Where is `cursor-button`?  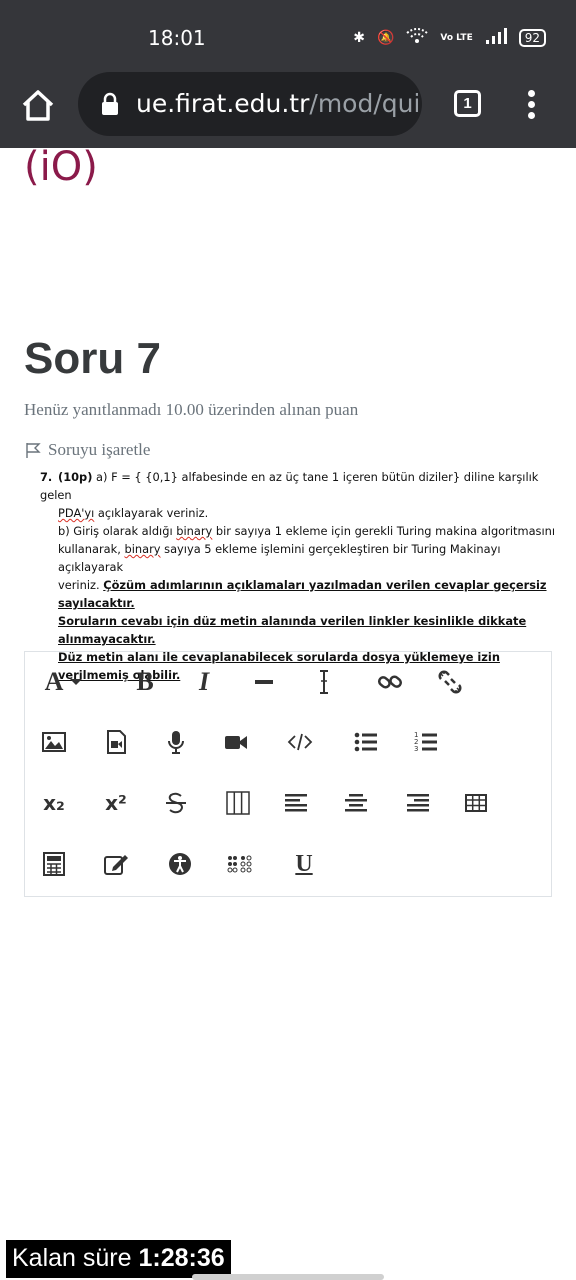 cursor-button is located at coordinates (324, 682).